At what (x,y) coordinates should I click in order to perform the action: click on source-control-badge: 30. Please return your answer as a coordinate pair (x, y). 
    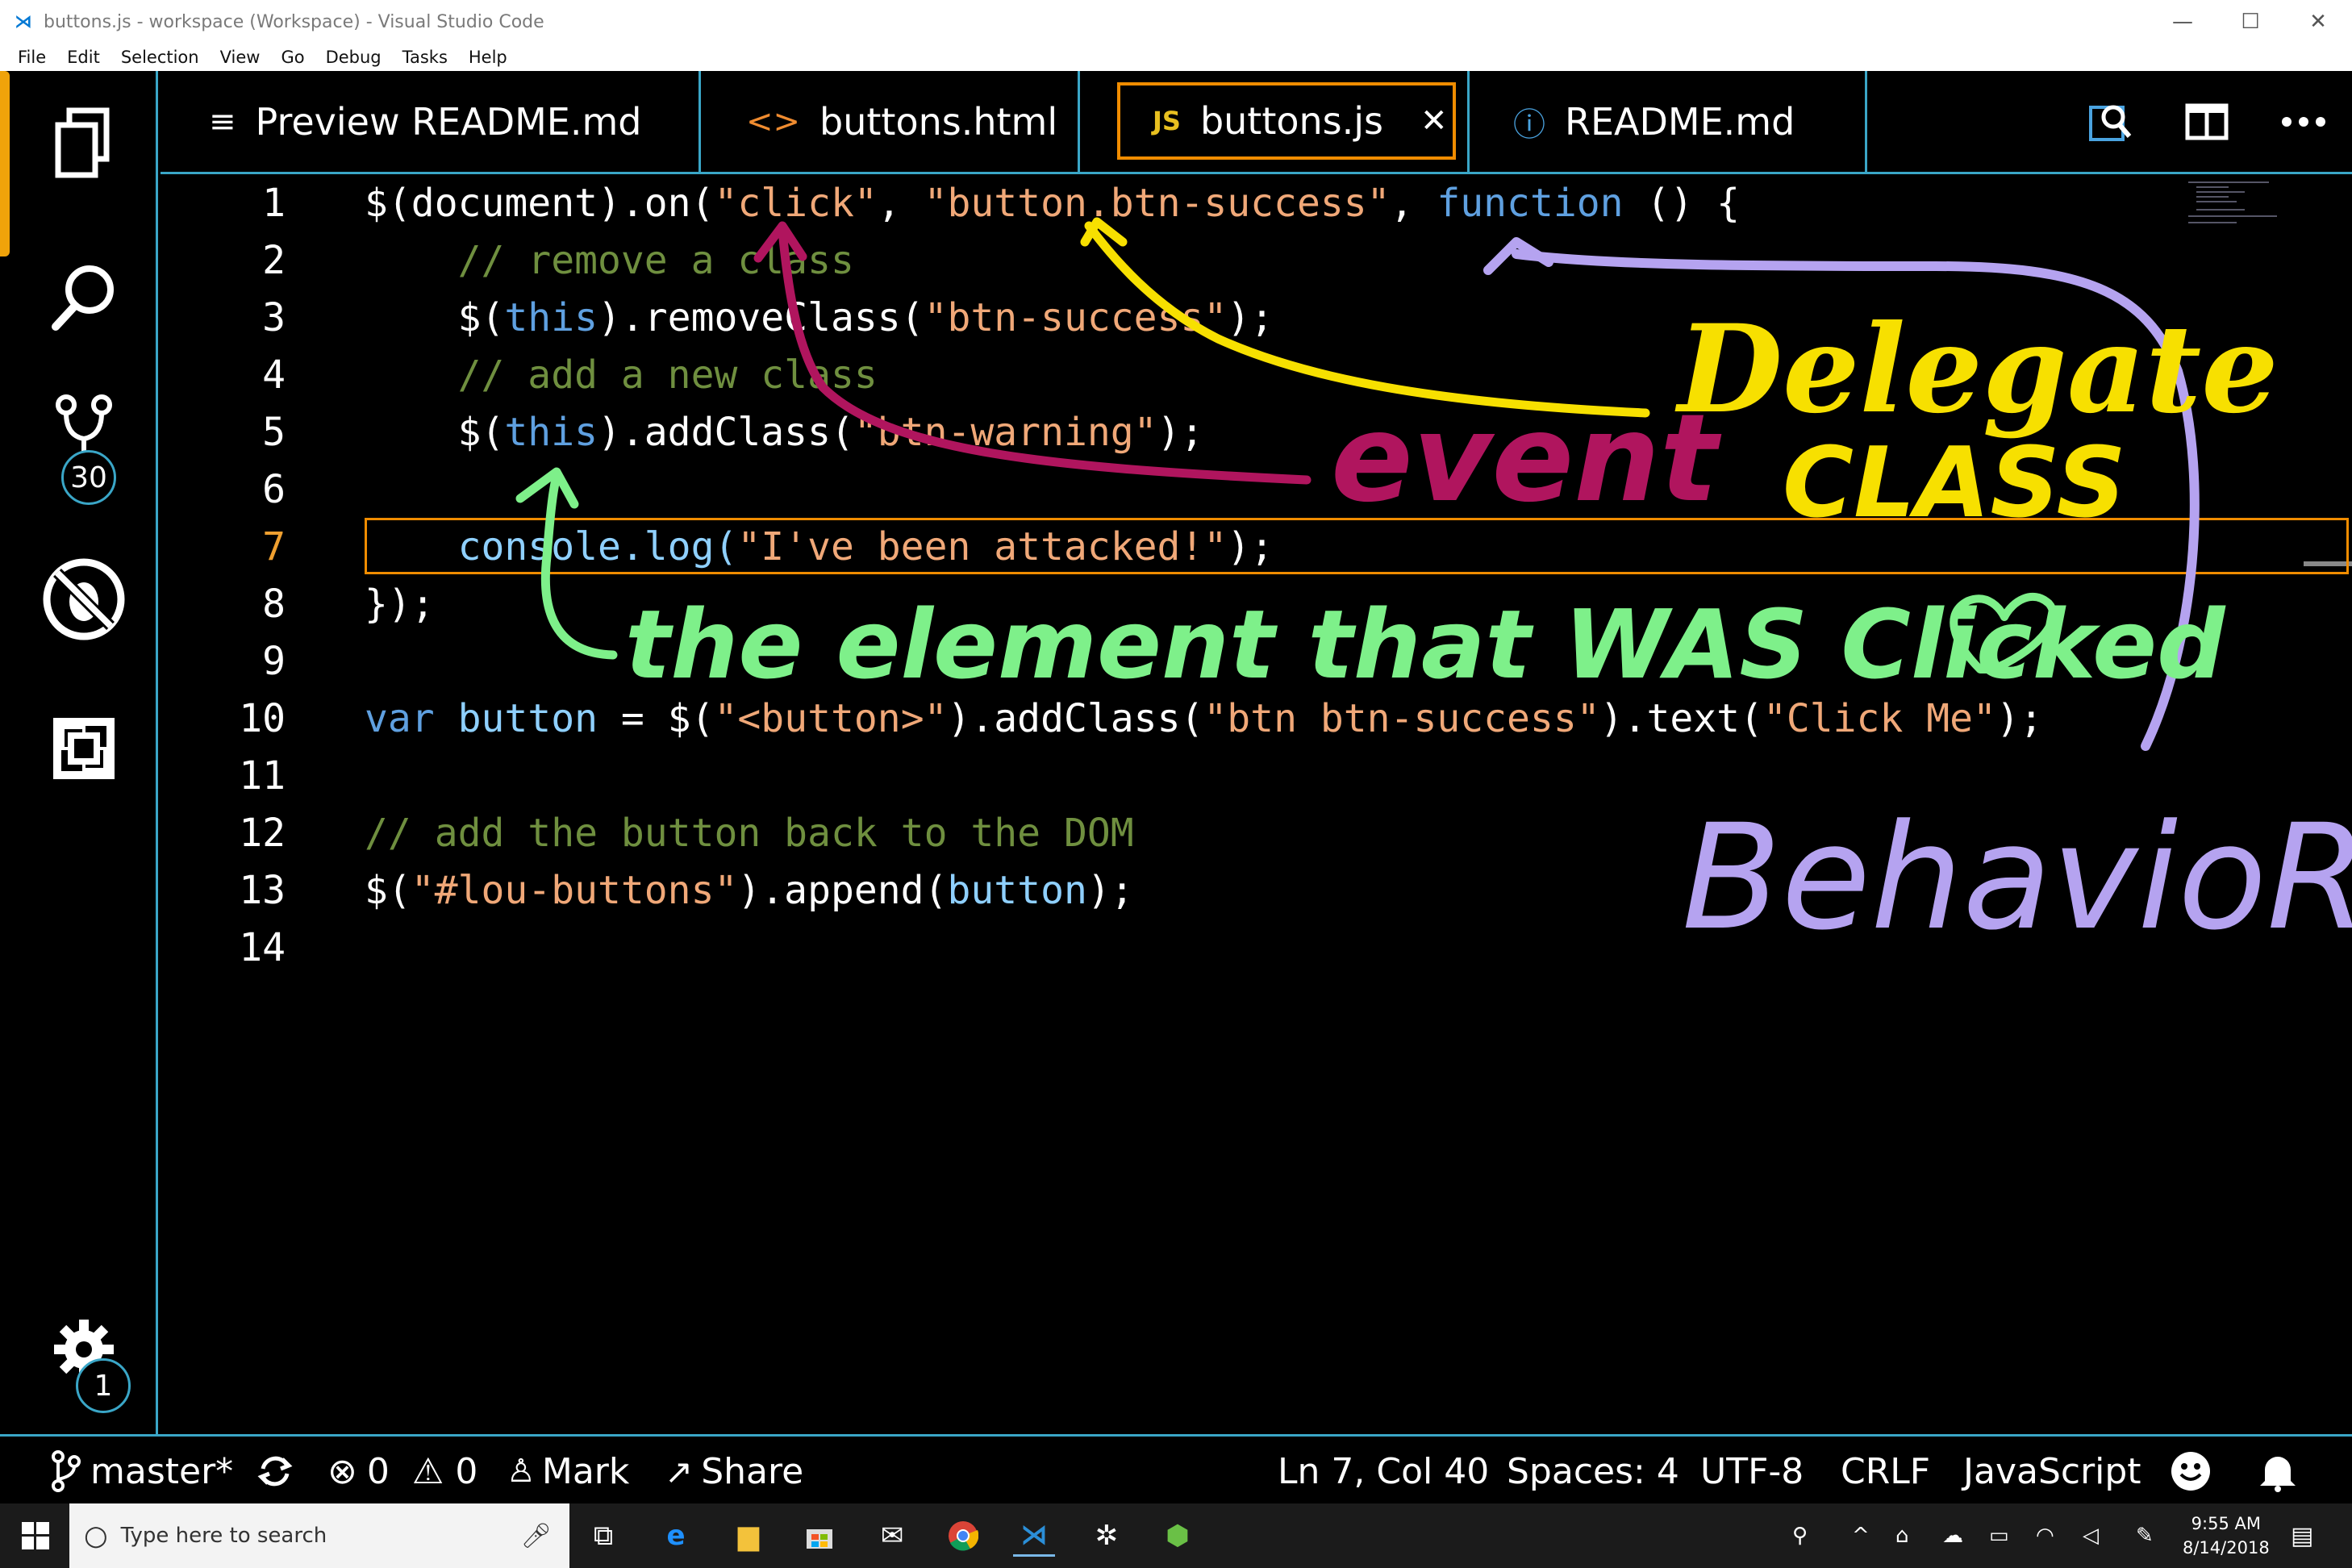
    Looking at the image, I should click on (88, 477).